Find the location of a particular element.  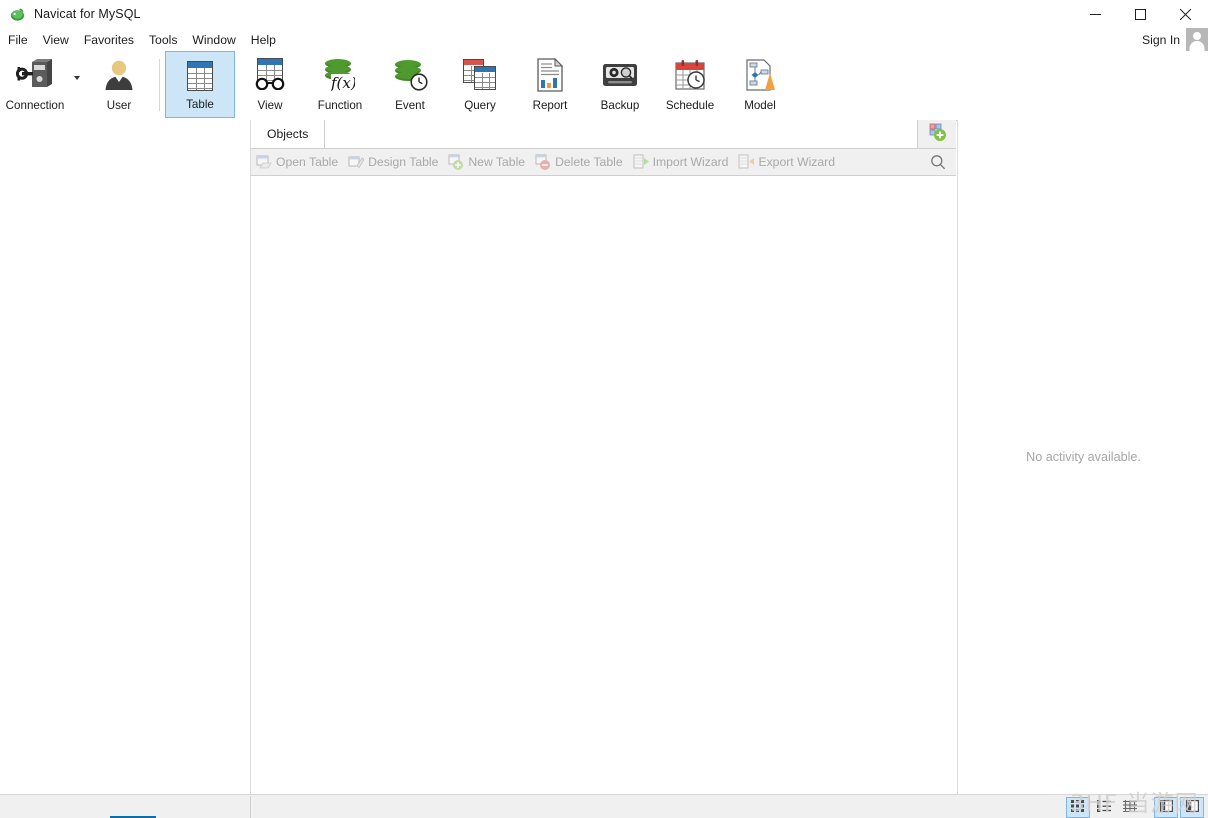

open-table-label: Open Table is located at coordinates (307, 162).